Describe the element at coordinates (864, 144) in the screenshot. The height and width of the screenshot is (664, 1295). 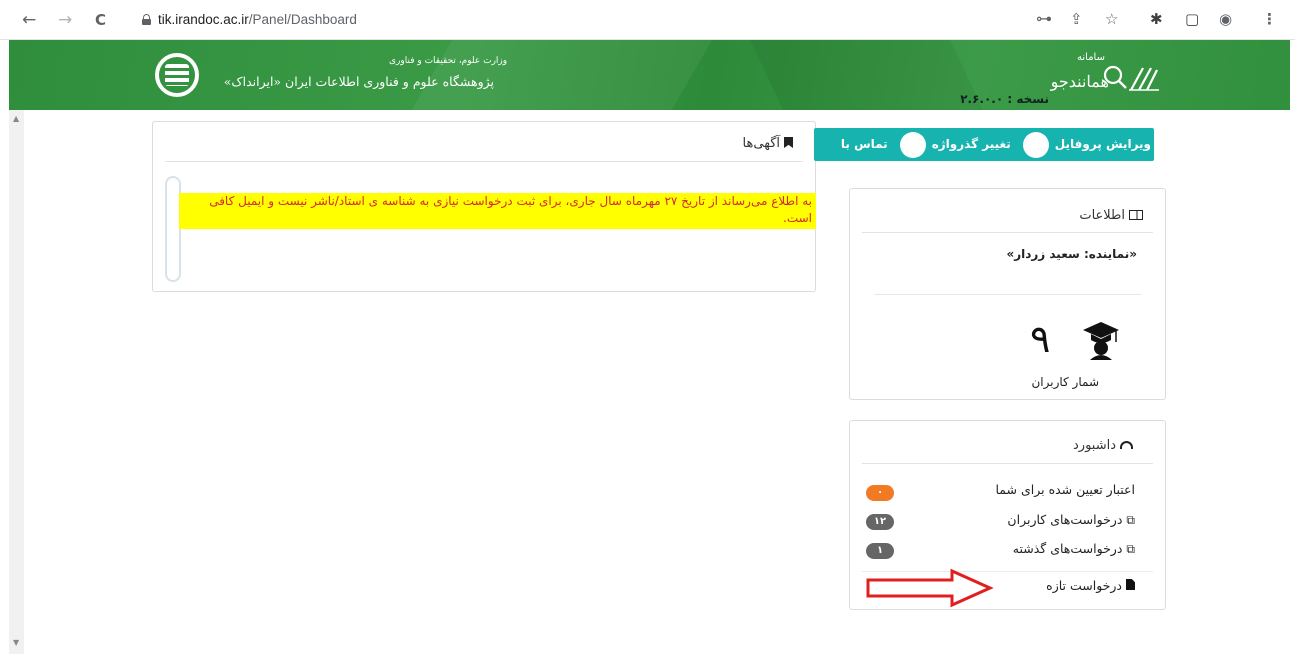
I see `contact-button: تماس با` at that location.